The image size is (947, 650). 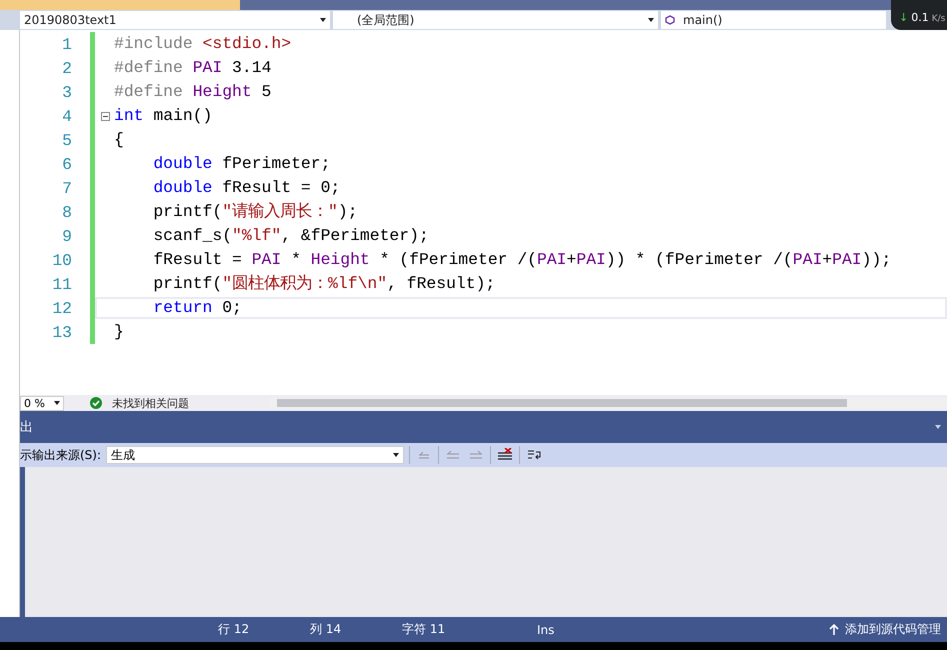 I want to click on code-line: fResult = PAI * Height * (fPerimeter /(PAI+PAI)) * (fPerimeter /(PAI+PAI));, so click(x=522, y=260).